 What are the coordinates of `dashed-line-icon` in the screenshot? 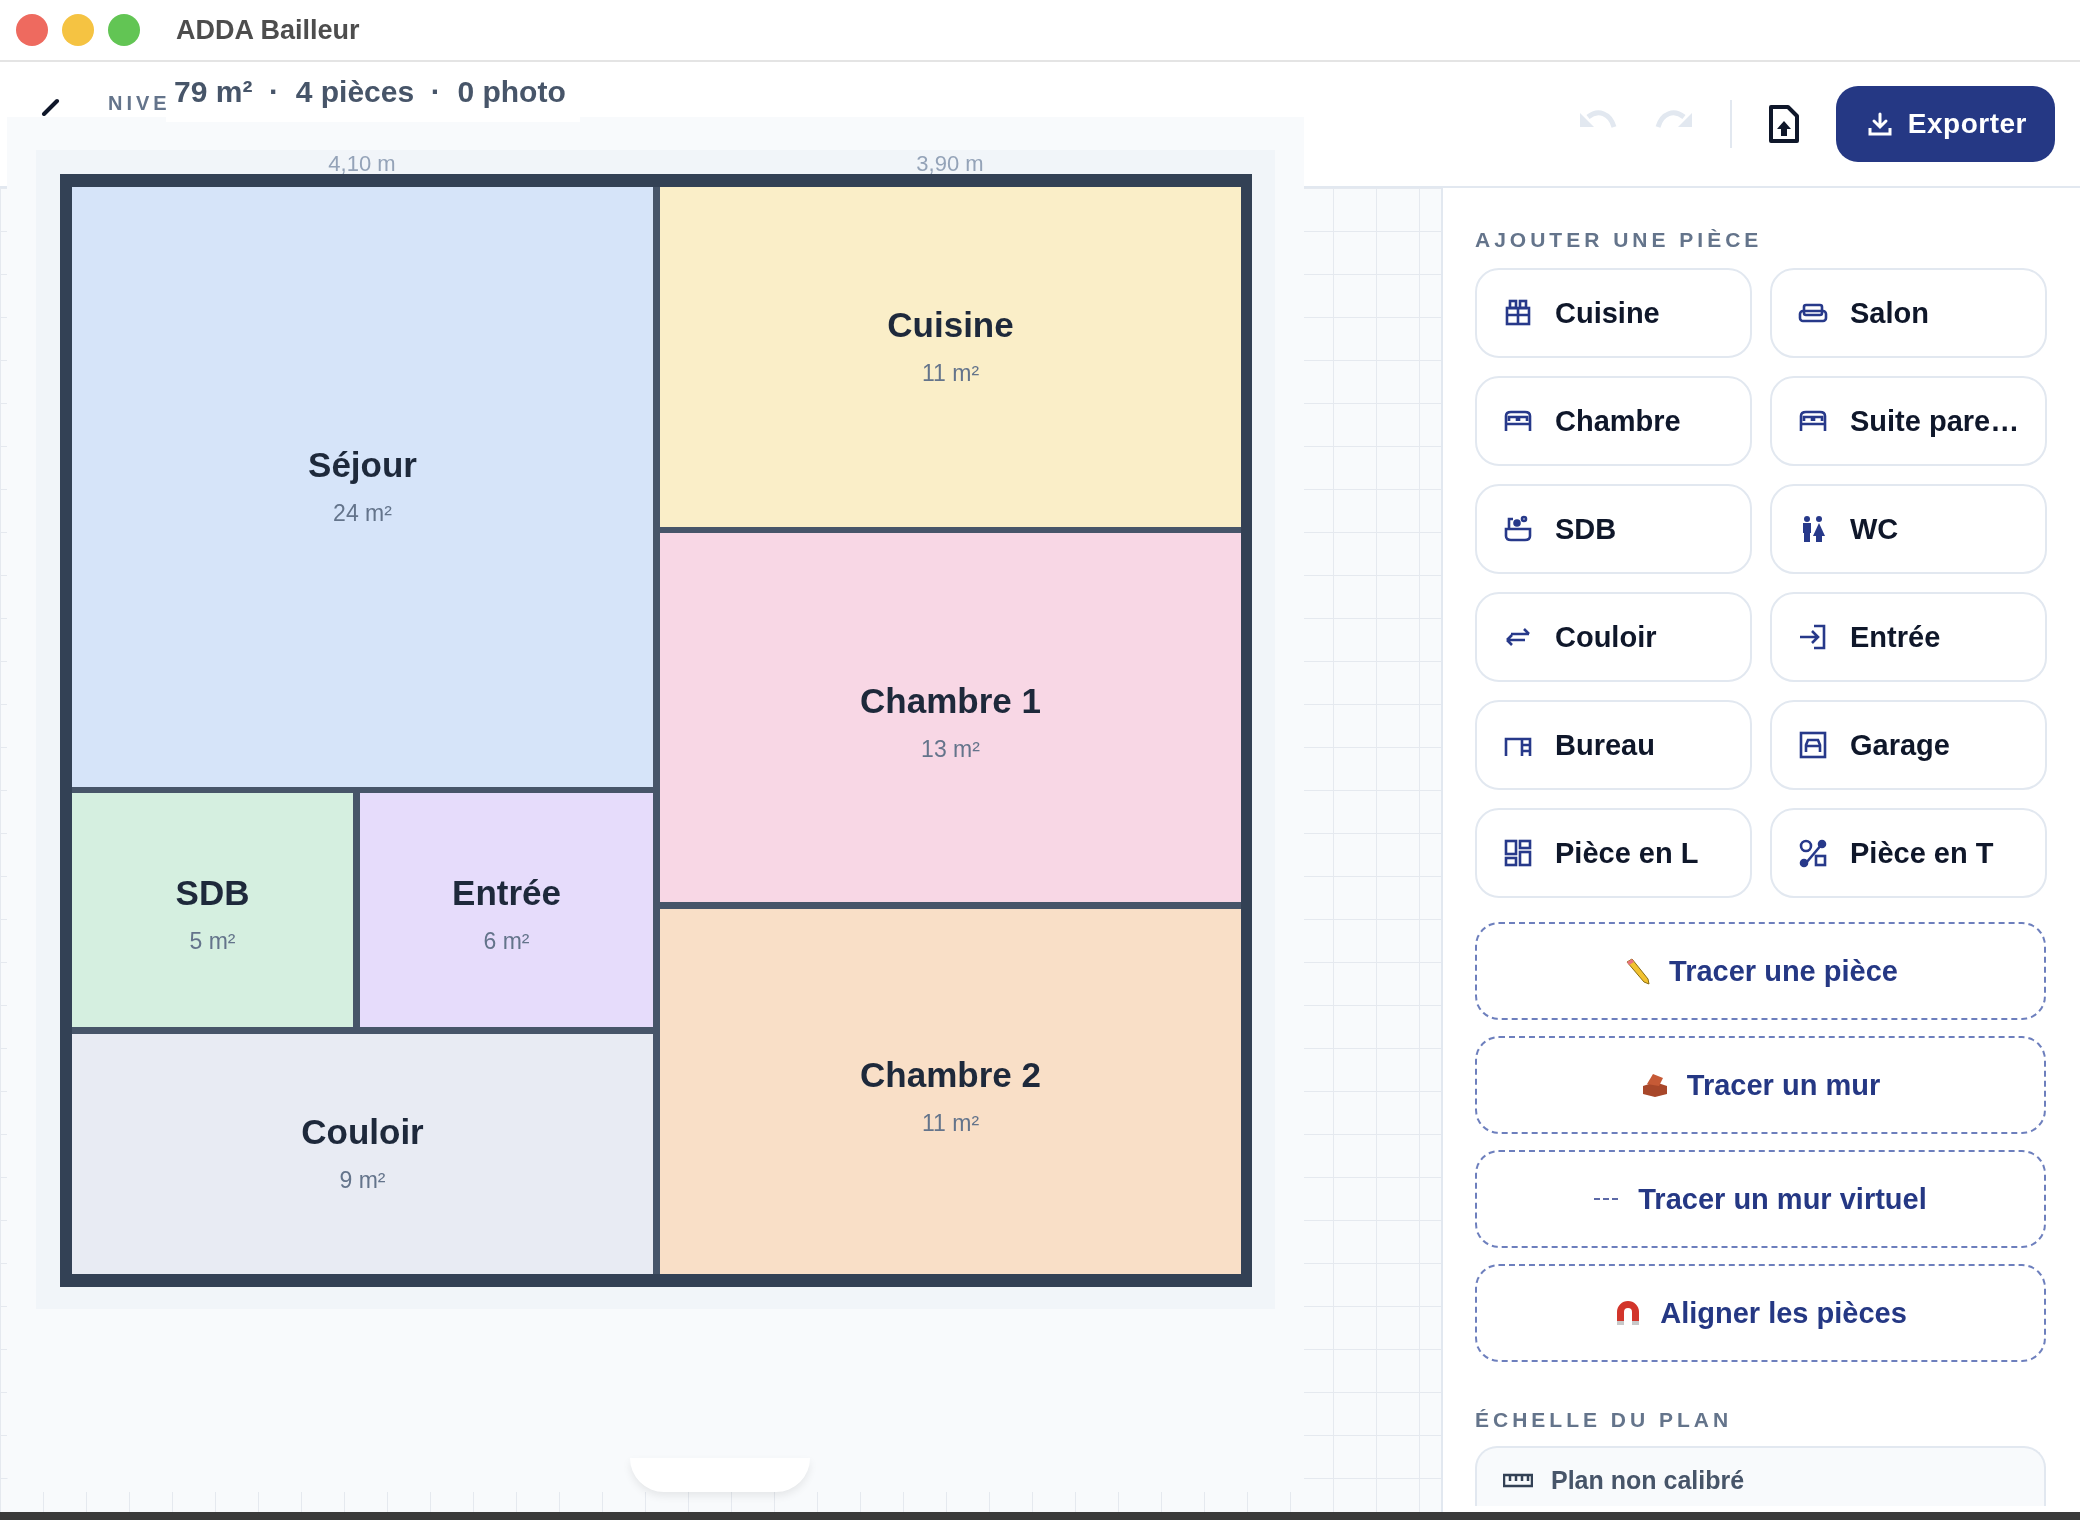 It's located at (1607, 1199).